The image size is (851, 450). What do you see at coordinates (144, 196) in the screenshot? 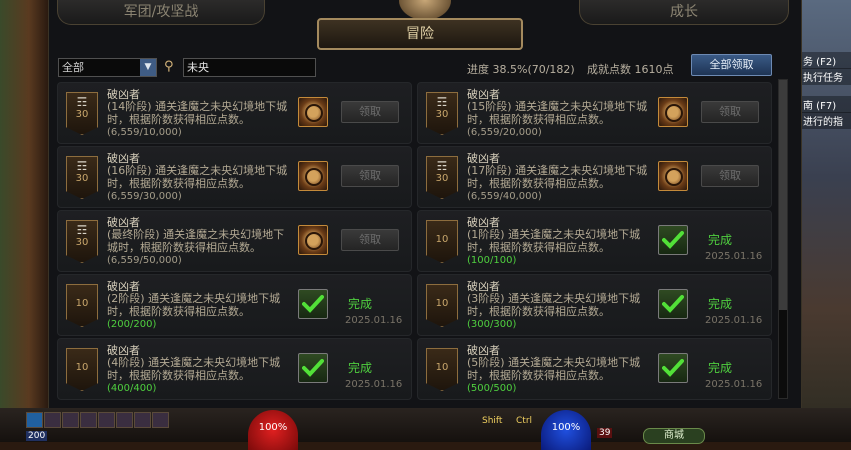
I see `achievement-progress: (6,559/30,000)` at bounding box center [144, 196].